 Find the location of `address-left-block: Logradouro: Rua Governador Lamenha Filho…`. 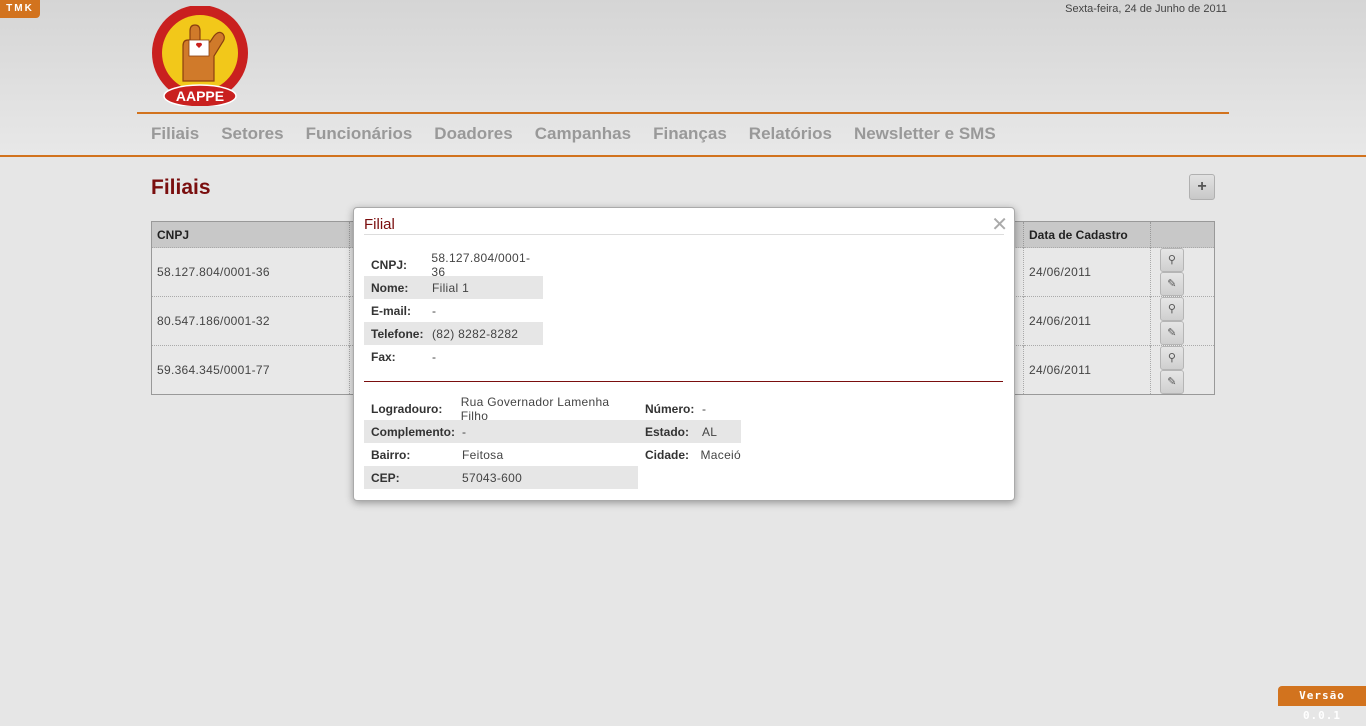

address-left-block: Logradouro: Rua Governador Lamenha Filho… is located at coordinates (501, 441).